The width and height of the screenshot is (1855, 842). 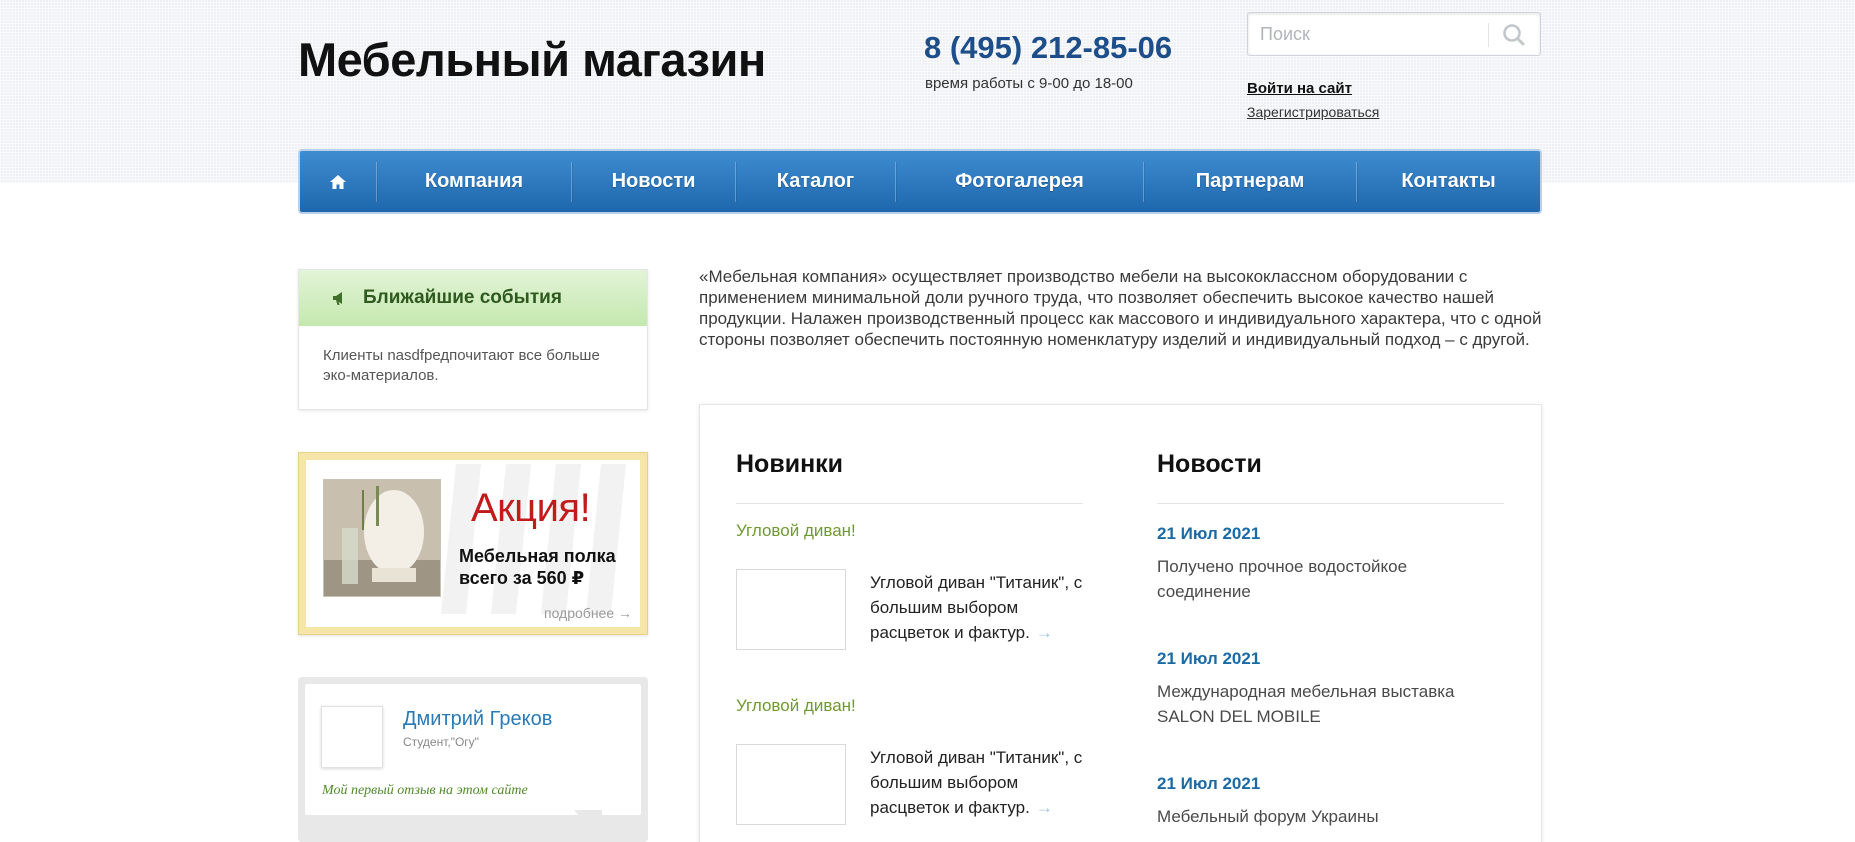 I want to click on nav-home, so click(x=338, y=181).